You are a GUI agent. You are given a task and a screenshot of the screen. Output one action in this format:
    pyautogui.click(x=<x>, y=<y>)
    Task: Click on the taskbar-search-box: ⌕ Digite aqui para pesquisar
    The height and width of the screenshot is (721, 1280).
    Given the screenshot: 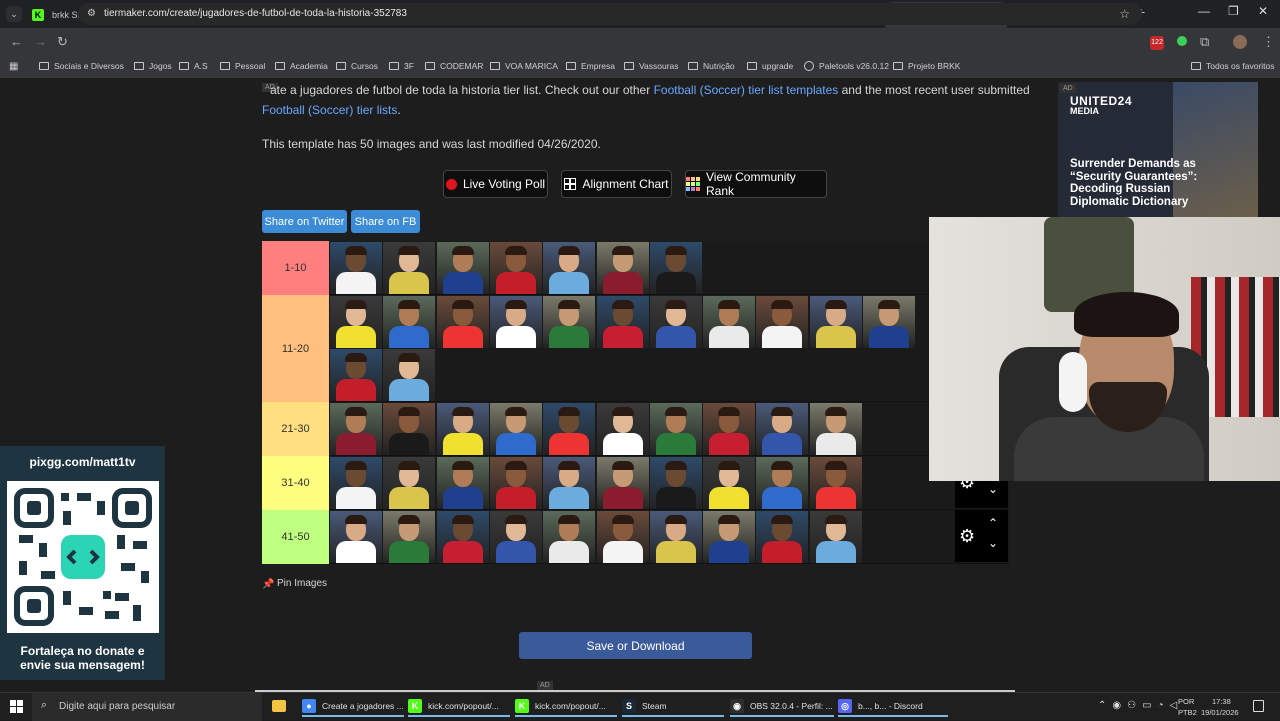 What is the action you would take?
    pyautogui.click(x=147, y=707)
    